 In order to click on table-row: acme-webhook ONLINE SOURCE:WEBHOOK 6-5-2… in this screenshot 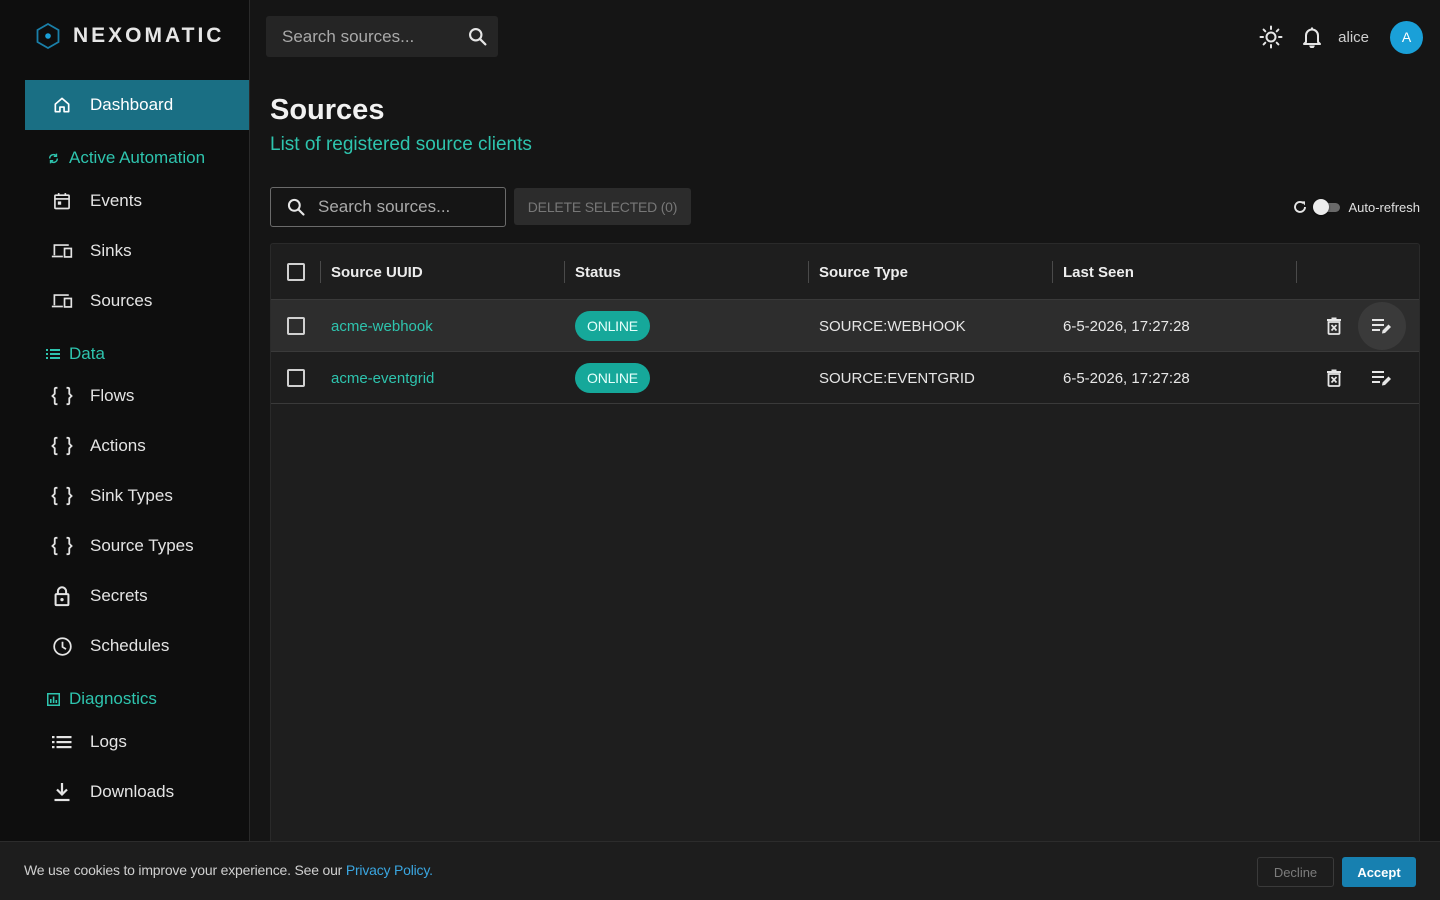, I will do `click(845, 326)`.